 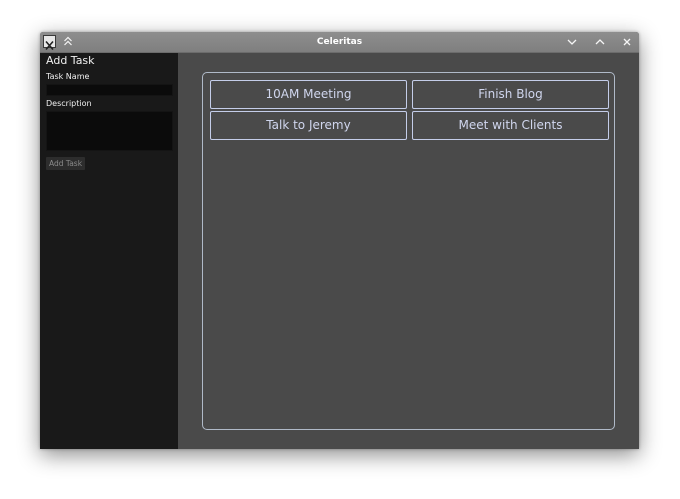 I want to click on task-name-label: Task Name, so click(x=68, y=76).